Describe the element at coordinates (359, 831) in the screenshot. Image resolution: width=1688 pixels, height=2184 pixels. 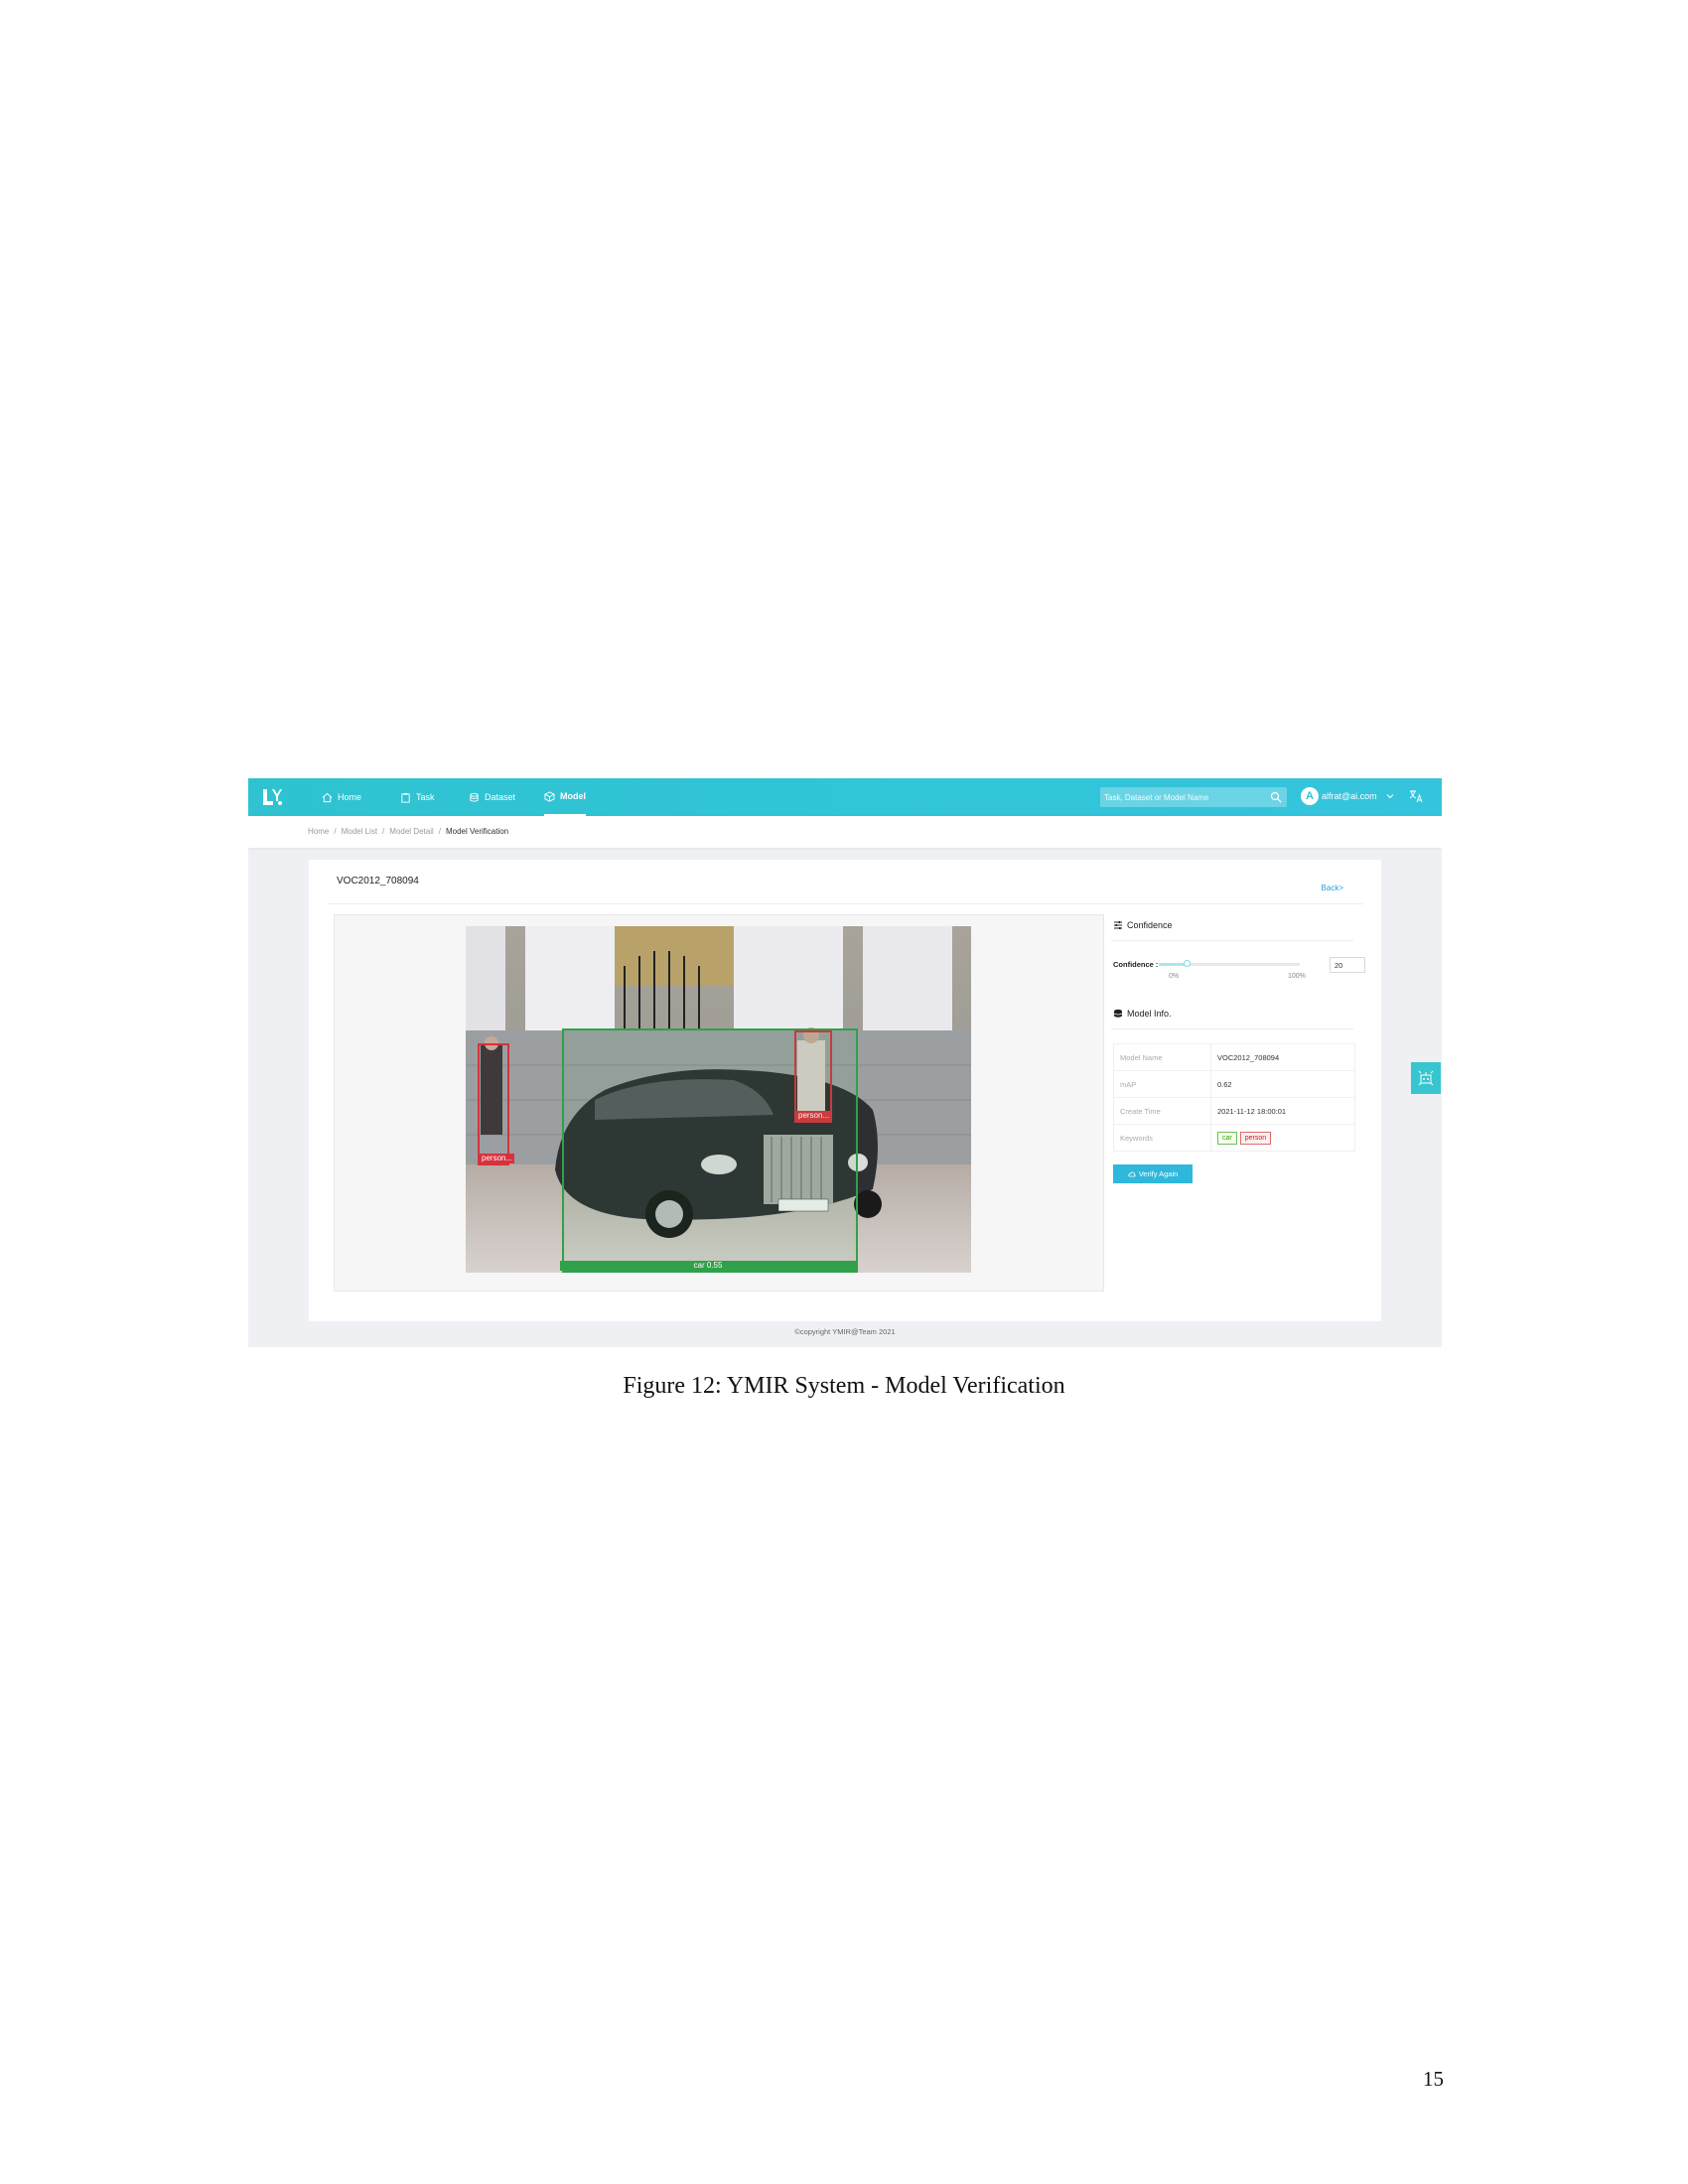
I see `breadcrumb-model-list: Model List` at that location.